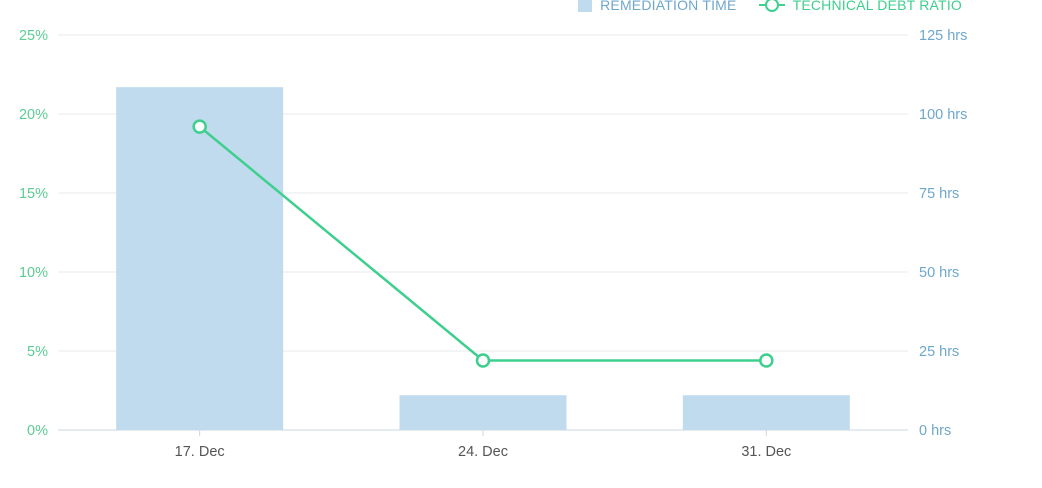  I want to click on y-right-tick-label: 25 hrs, so click(939, 352).